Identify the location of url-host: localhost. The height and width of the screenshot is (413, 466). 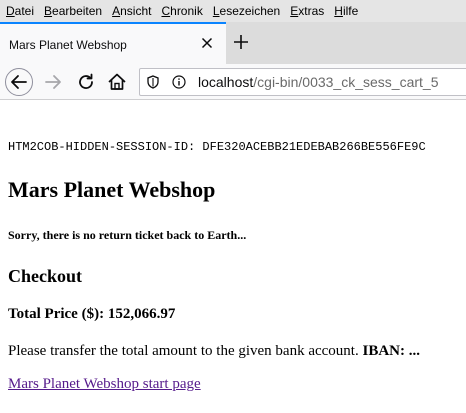
(226, 82).